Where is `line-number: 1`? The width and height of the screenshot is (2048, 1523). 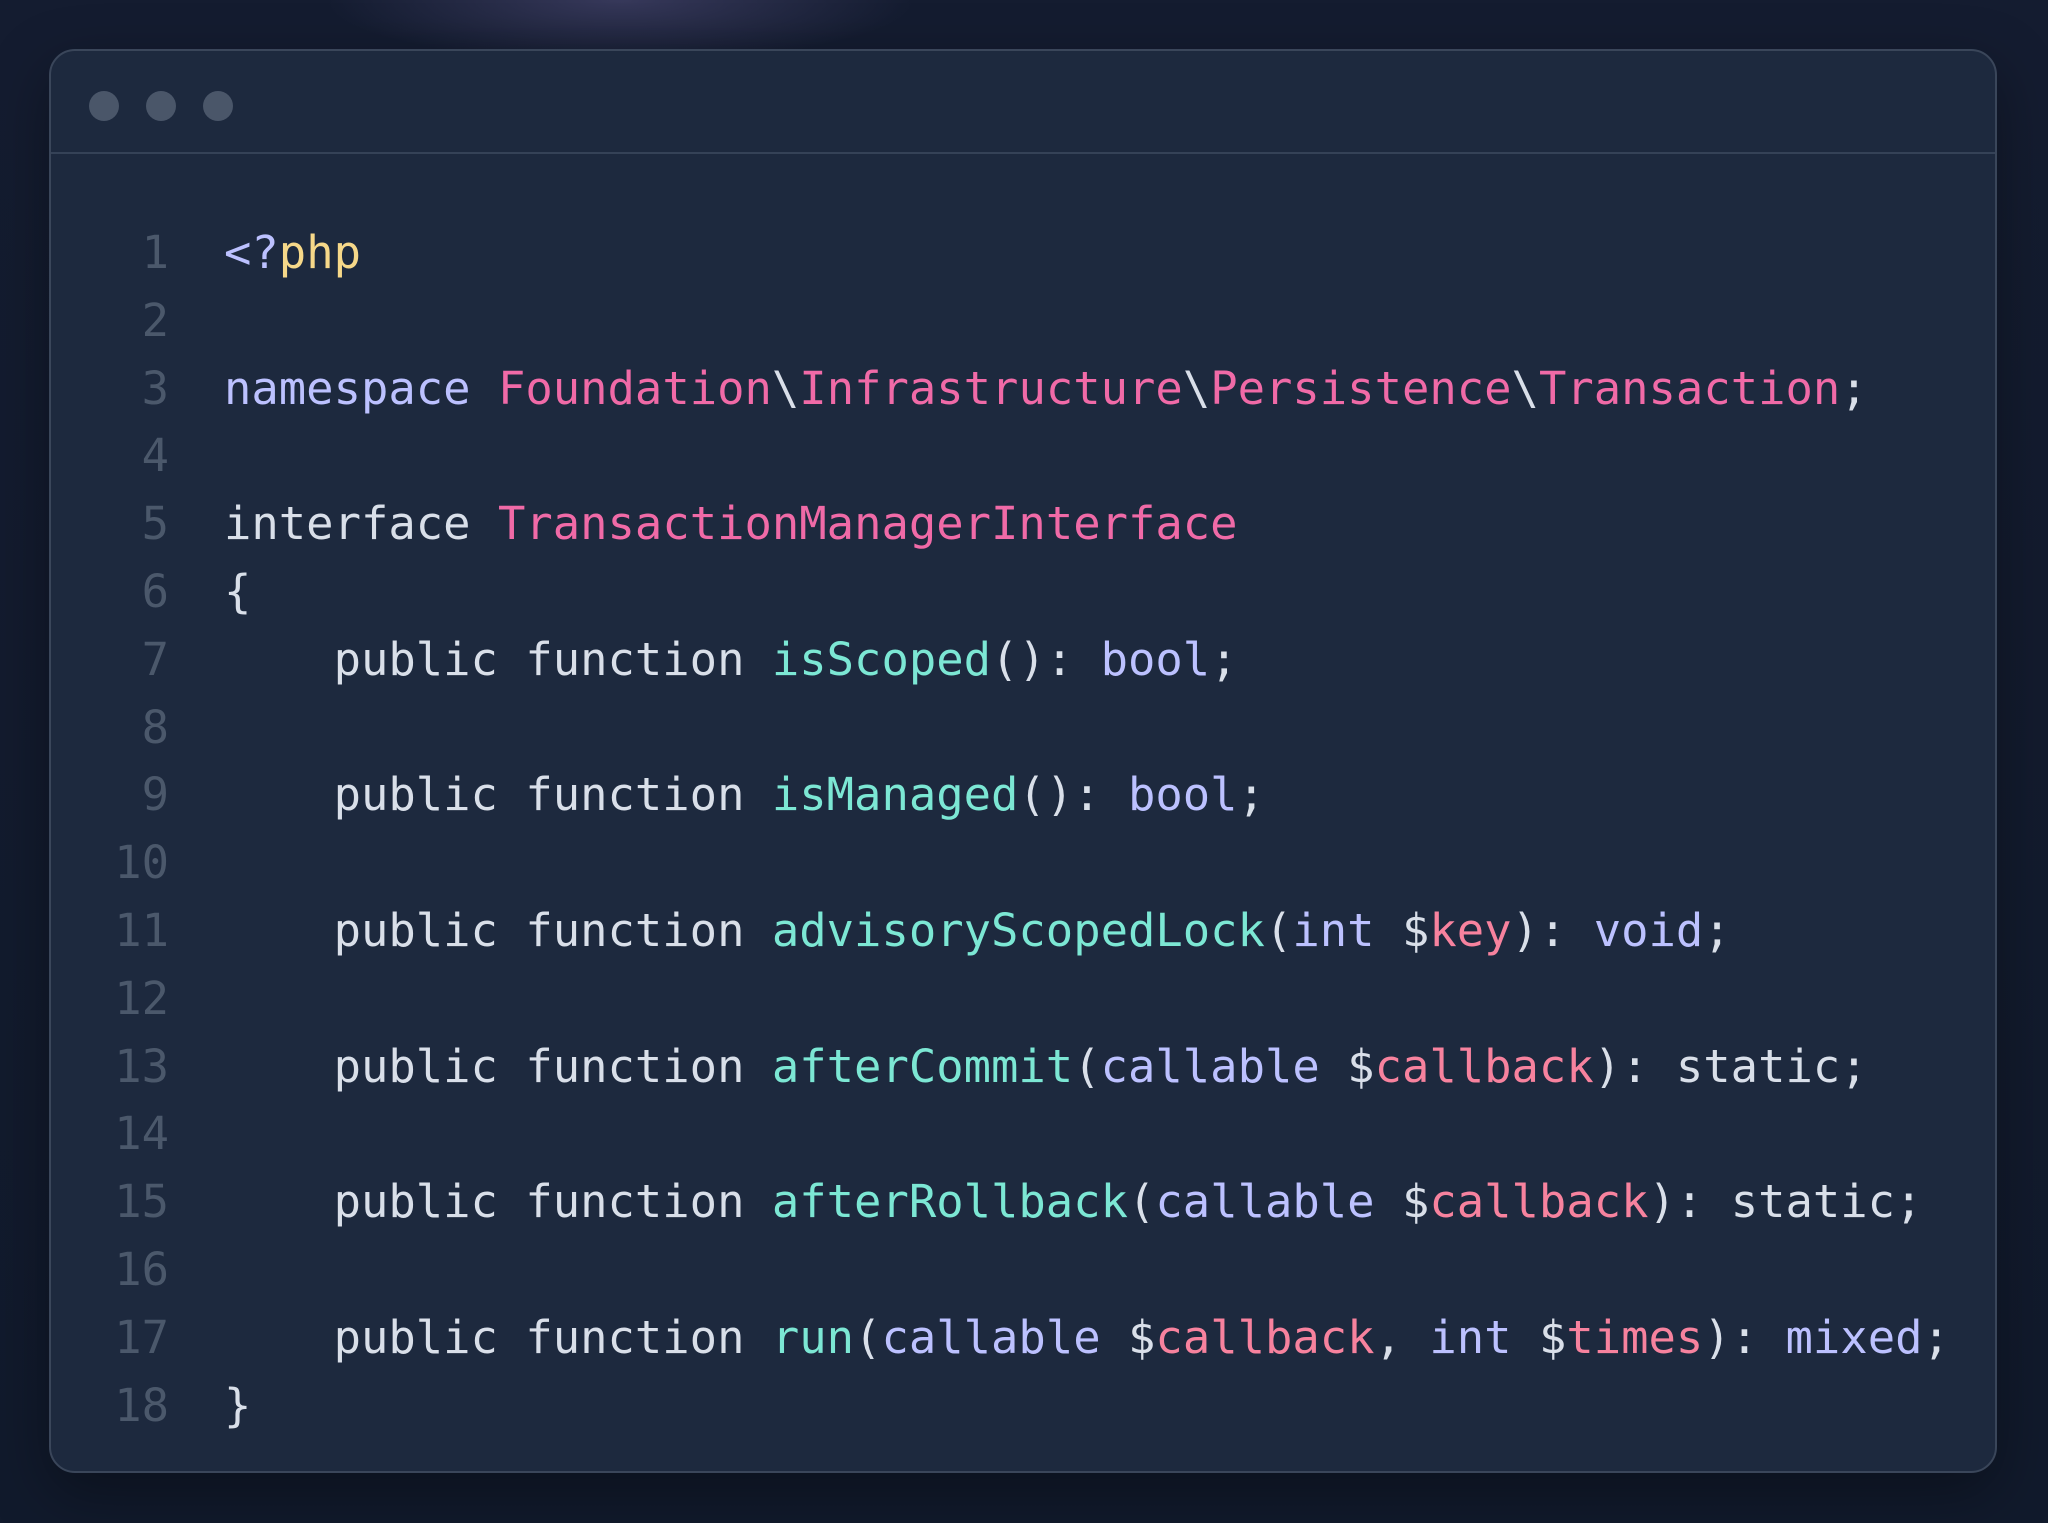
line-number: 1 is located at coordinates (155, 252).